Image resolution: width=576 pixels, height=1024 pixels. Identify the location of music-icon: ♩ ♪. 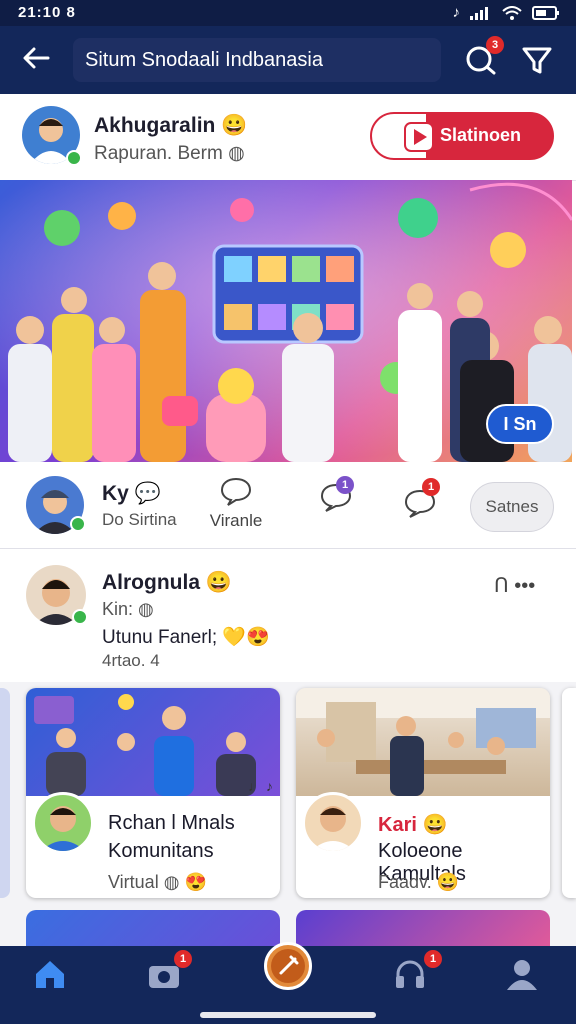
(260, 786).